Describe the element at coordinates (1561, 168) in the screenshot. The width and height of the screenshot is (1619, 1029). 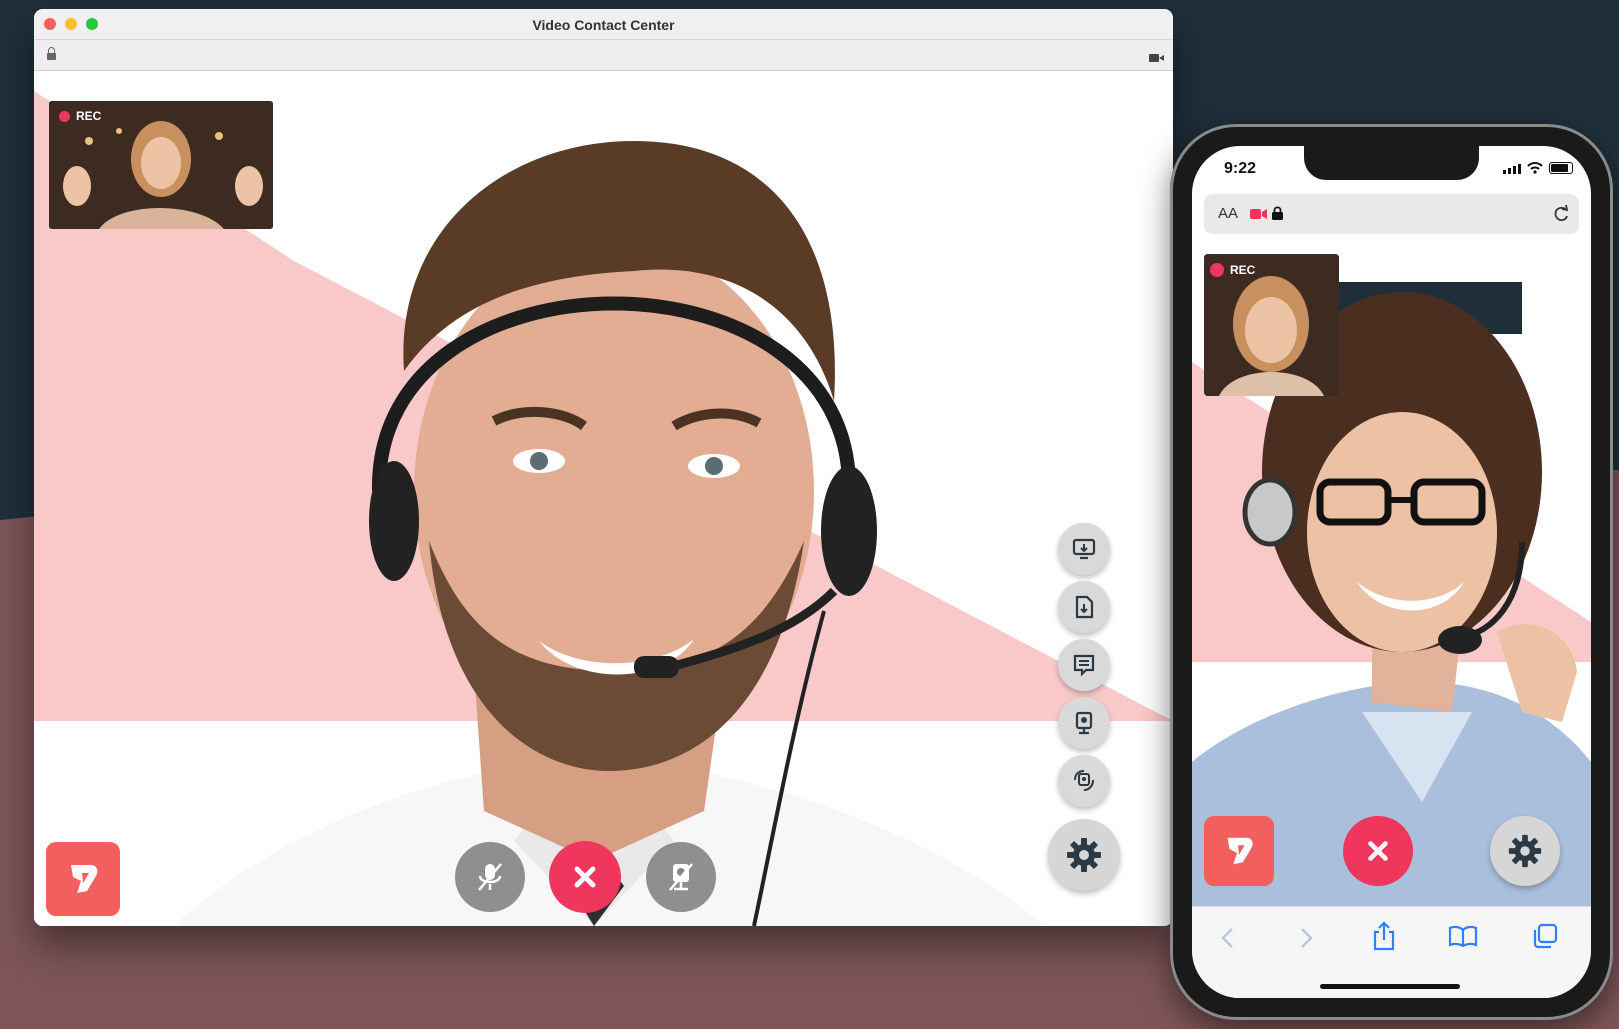
I see `battery-icon` at that location.